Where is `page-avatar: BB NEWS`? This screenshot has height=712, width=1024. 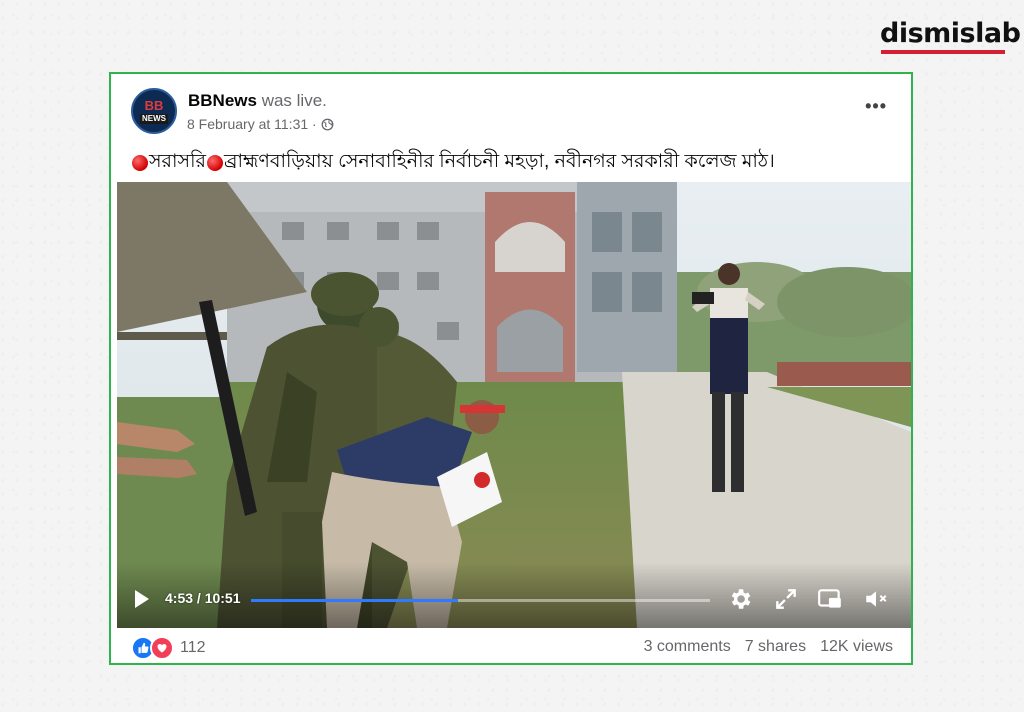 page-avatar: BB NEWS is located at coordinates (154, 111).